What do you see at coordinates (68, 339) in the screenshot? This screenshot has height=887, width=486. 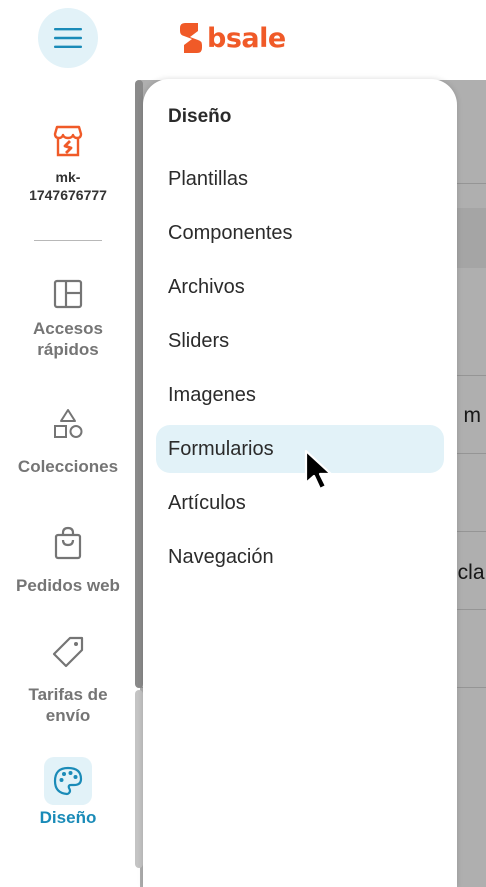 I see `sidebar-item-label: Accesos rápidos` at bounding box center [68, 339].